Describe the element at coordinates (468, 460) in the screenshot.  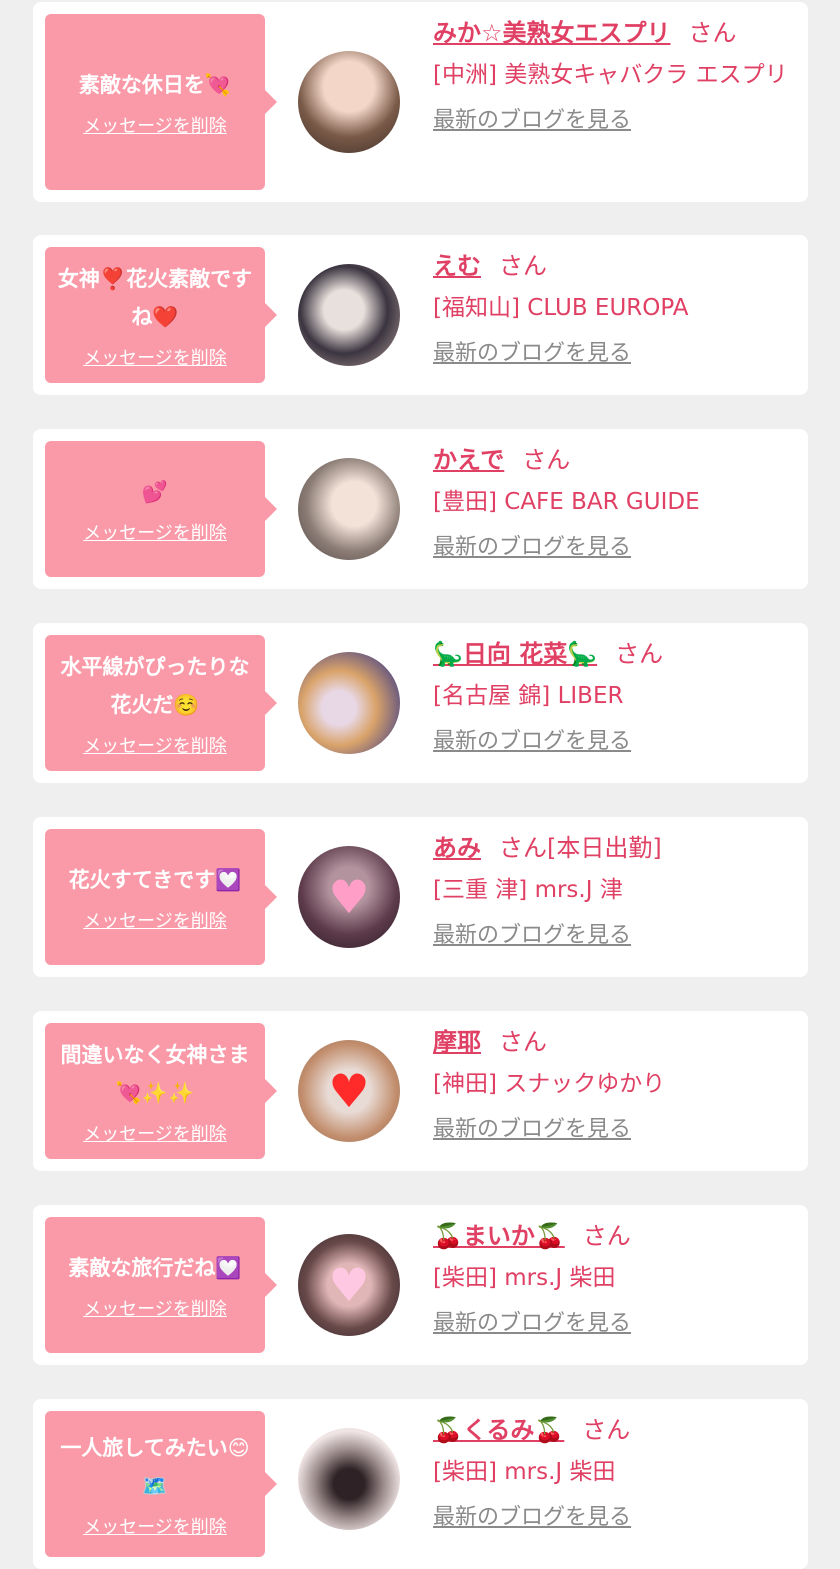
I see `cast-name-link: かえで` at that location.